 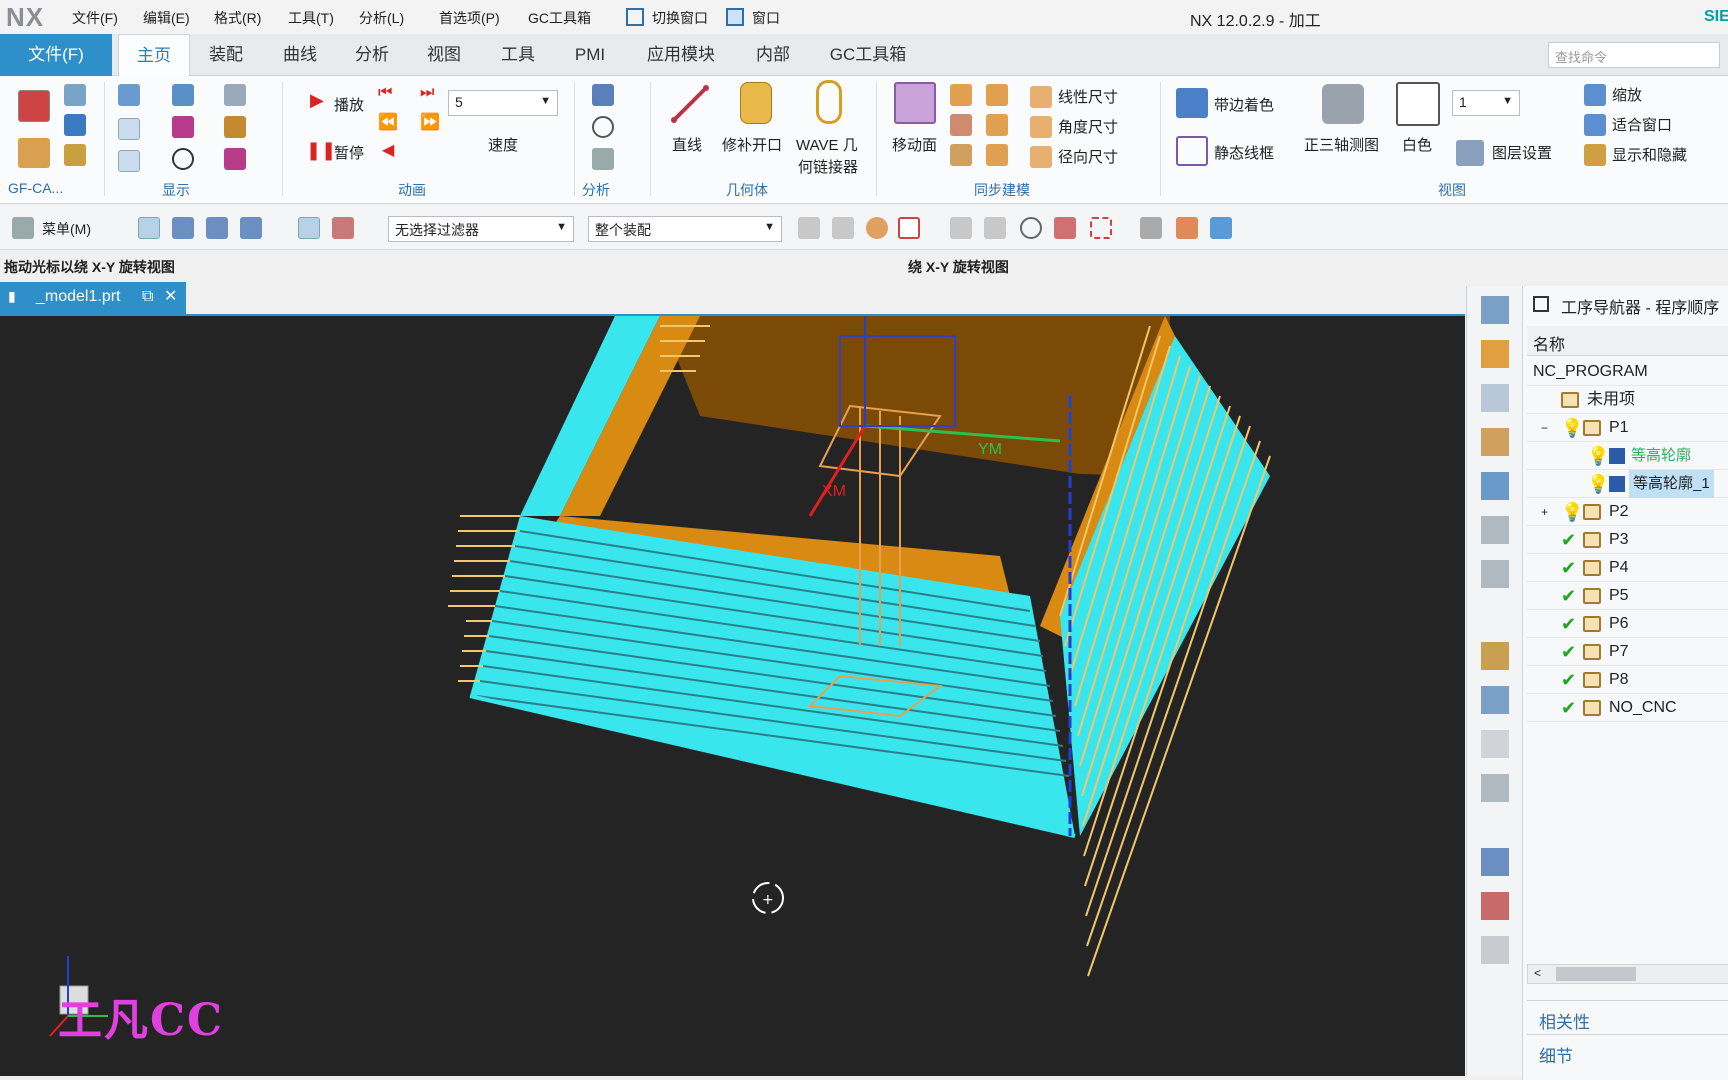 I want to click on measure-icon, so click(x=603, y=127).